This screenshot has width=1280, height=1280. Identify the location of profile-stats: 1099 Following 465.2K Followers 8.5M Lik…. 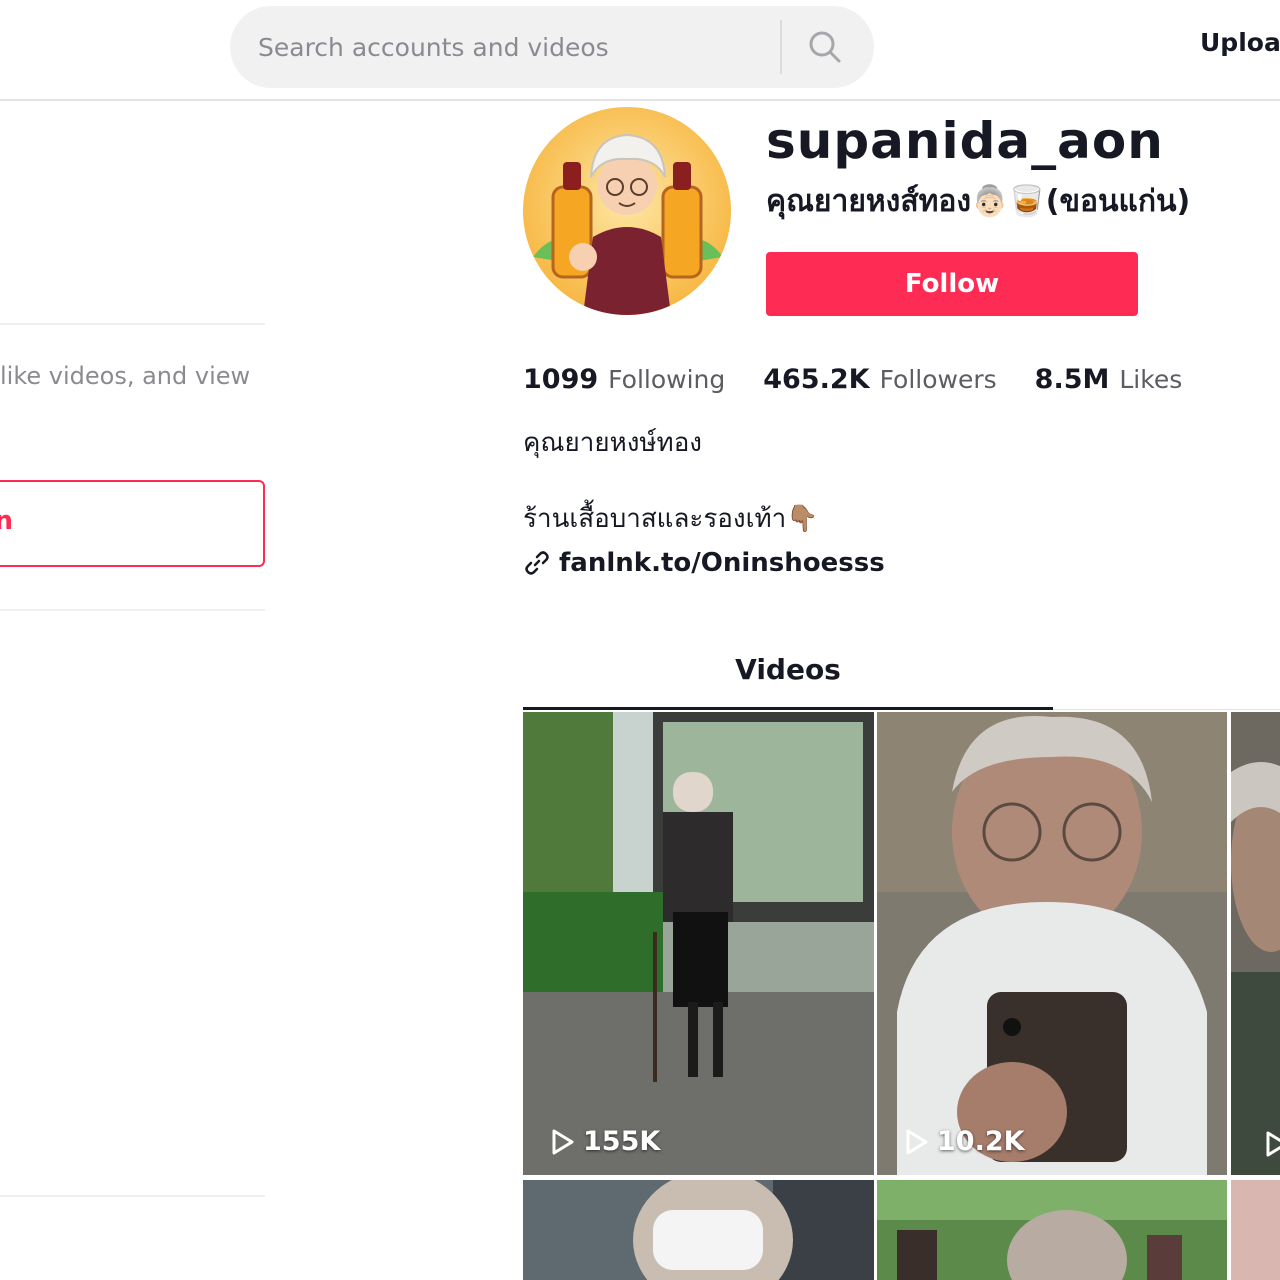
(871, 379).